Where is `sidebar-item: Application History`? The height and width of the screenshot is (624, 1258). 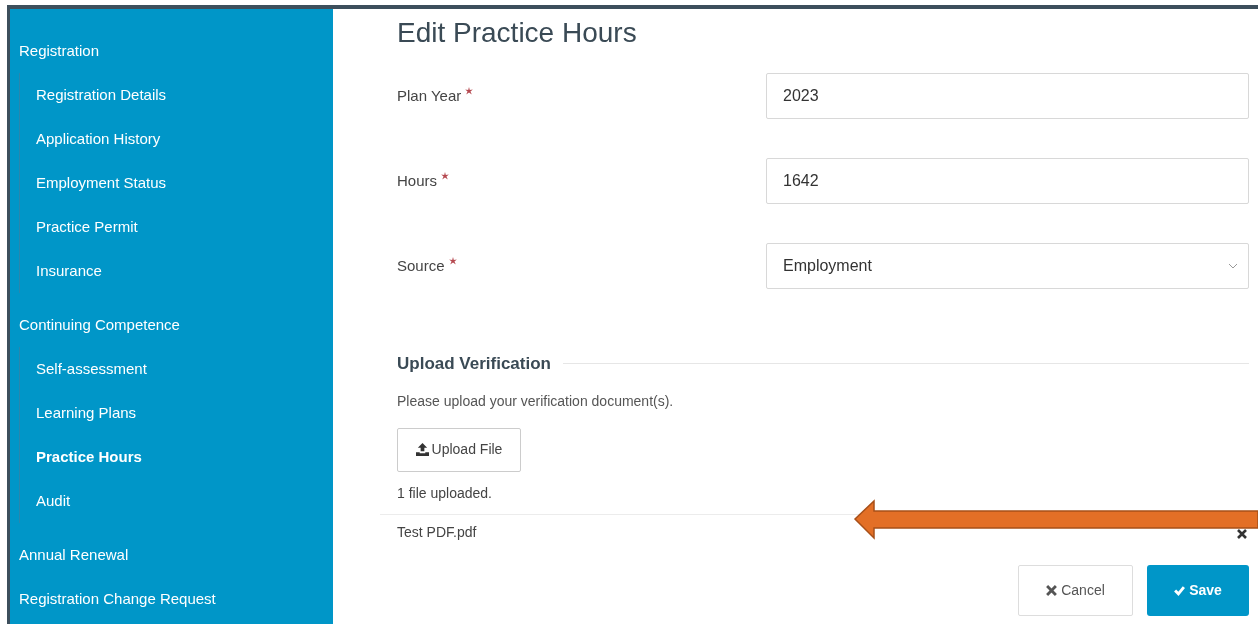 sidebar-item: Application History is located at coordinates (176, 139).